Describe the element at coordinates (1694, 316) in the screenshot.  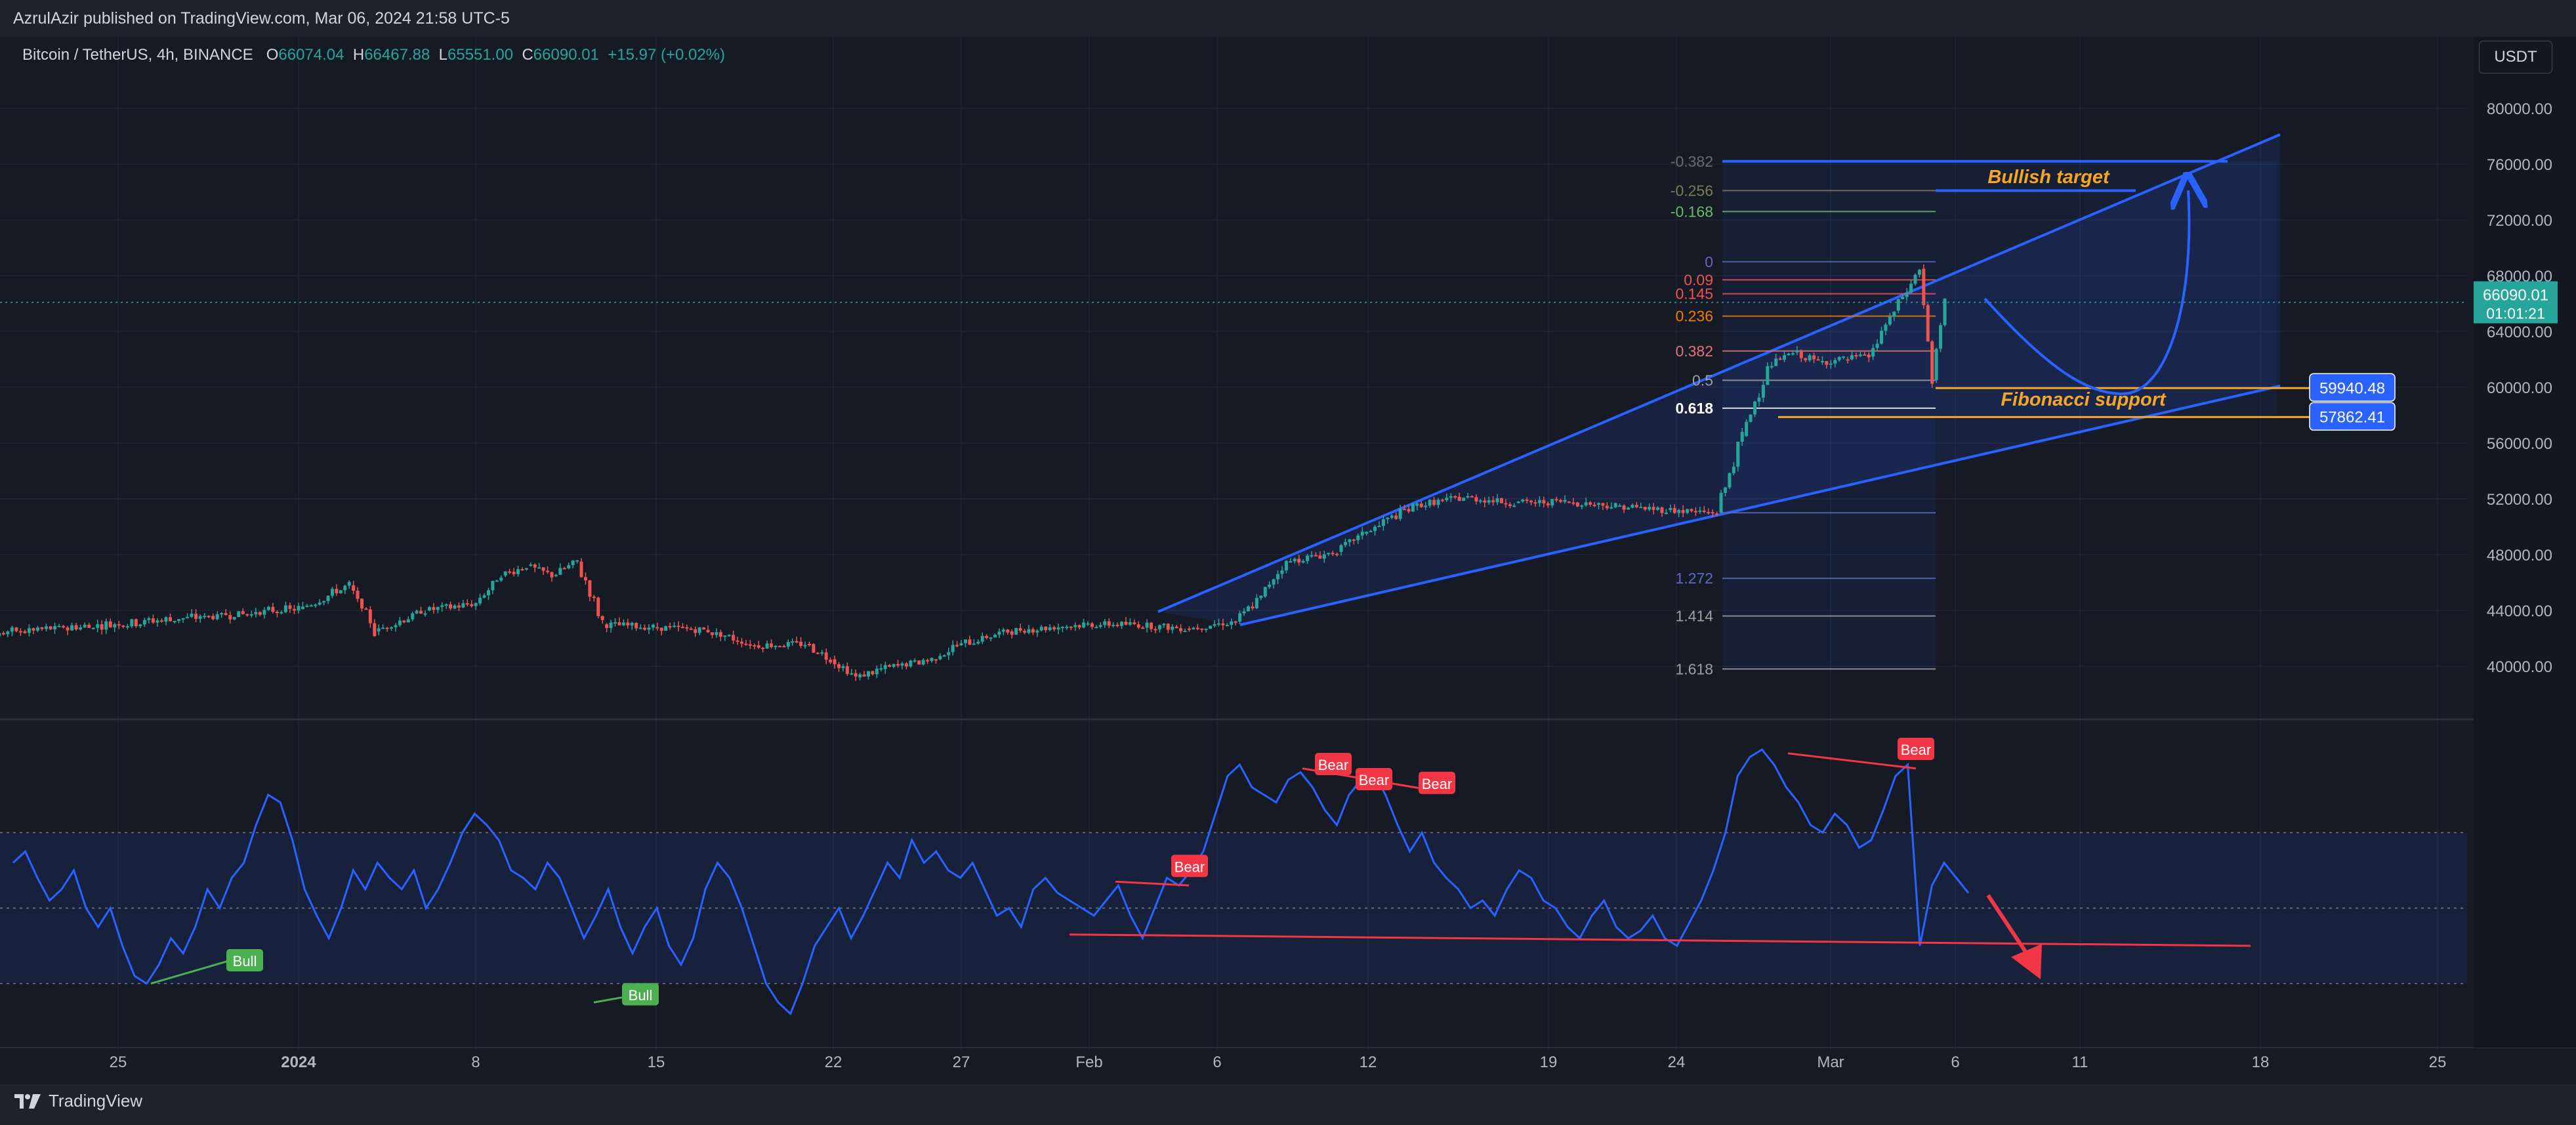
I see `fib-level-label: 0.236` at that location.